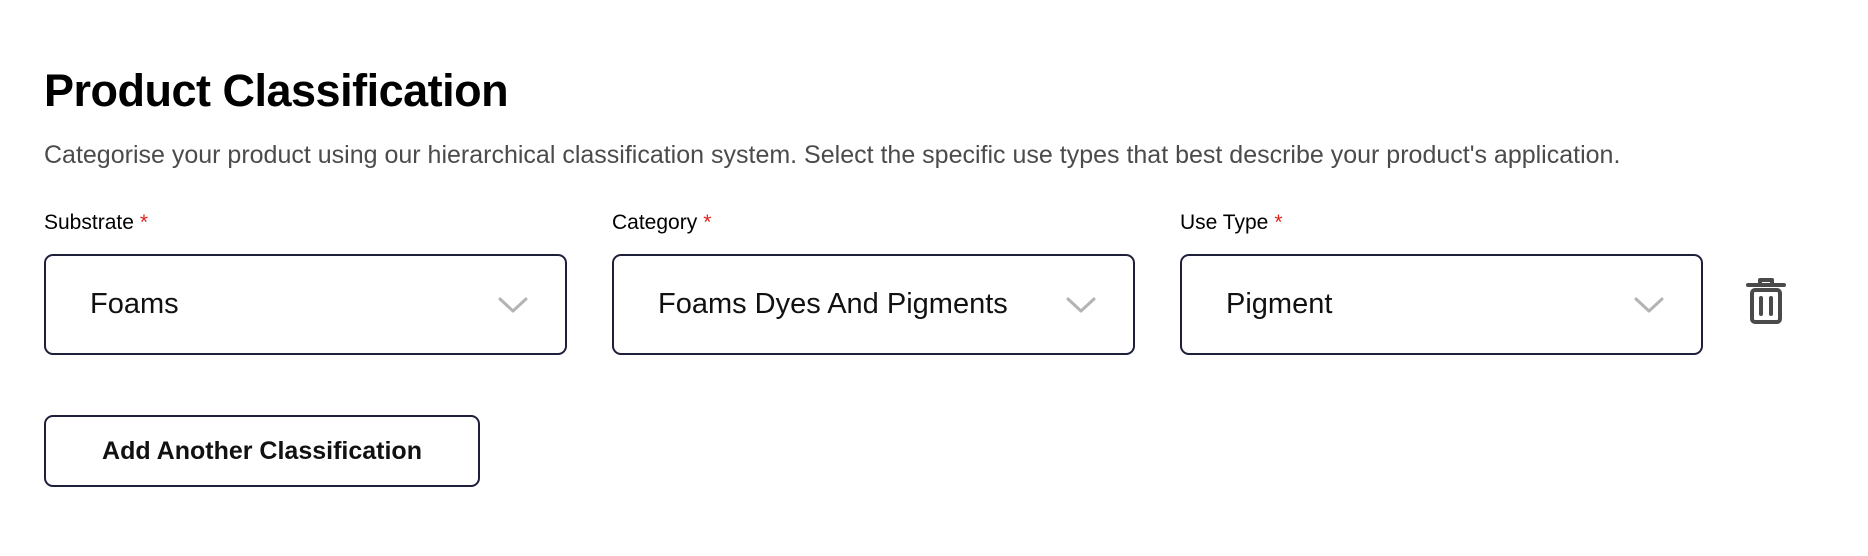  I want to click on substrate-select: Foams, so click(305, 304).